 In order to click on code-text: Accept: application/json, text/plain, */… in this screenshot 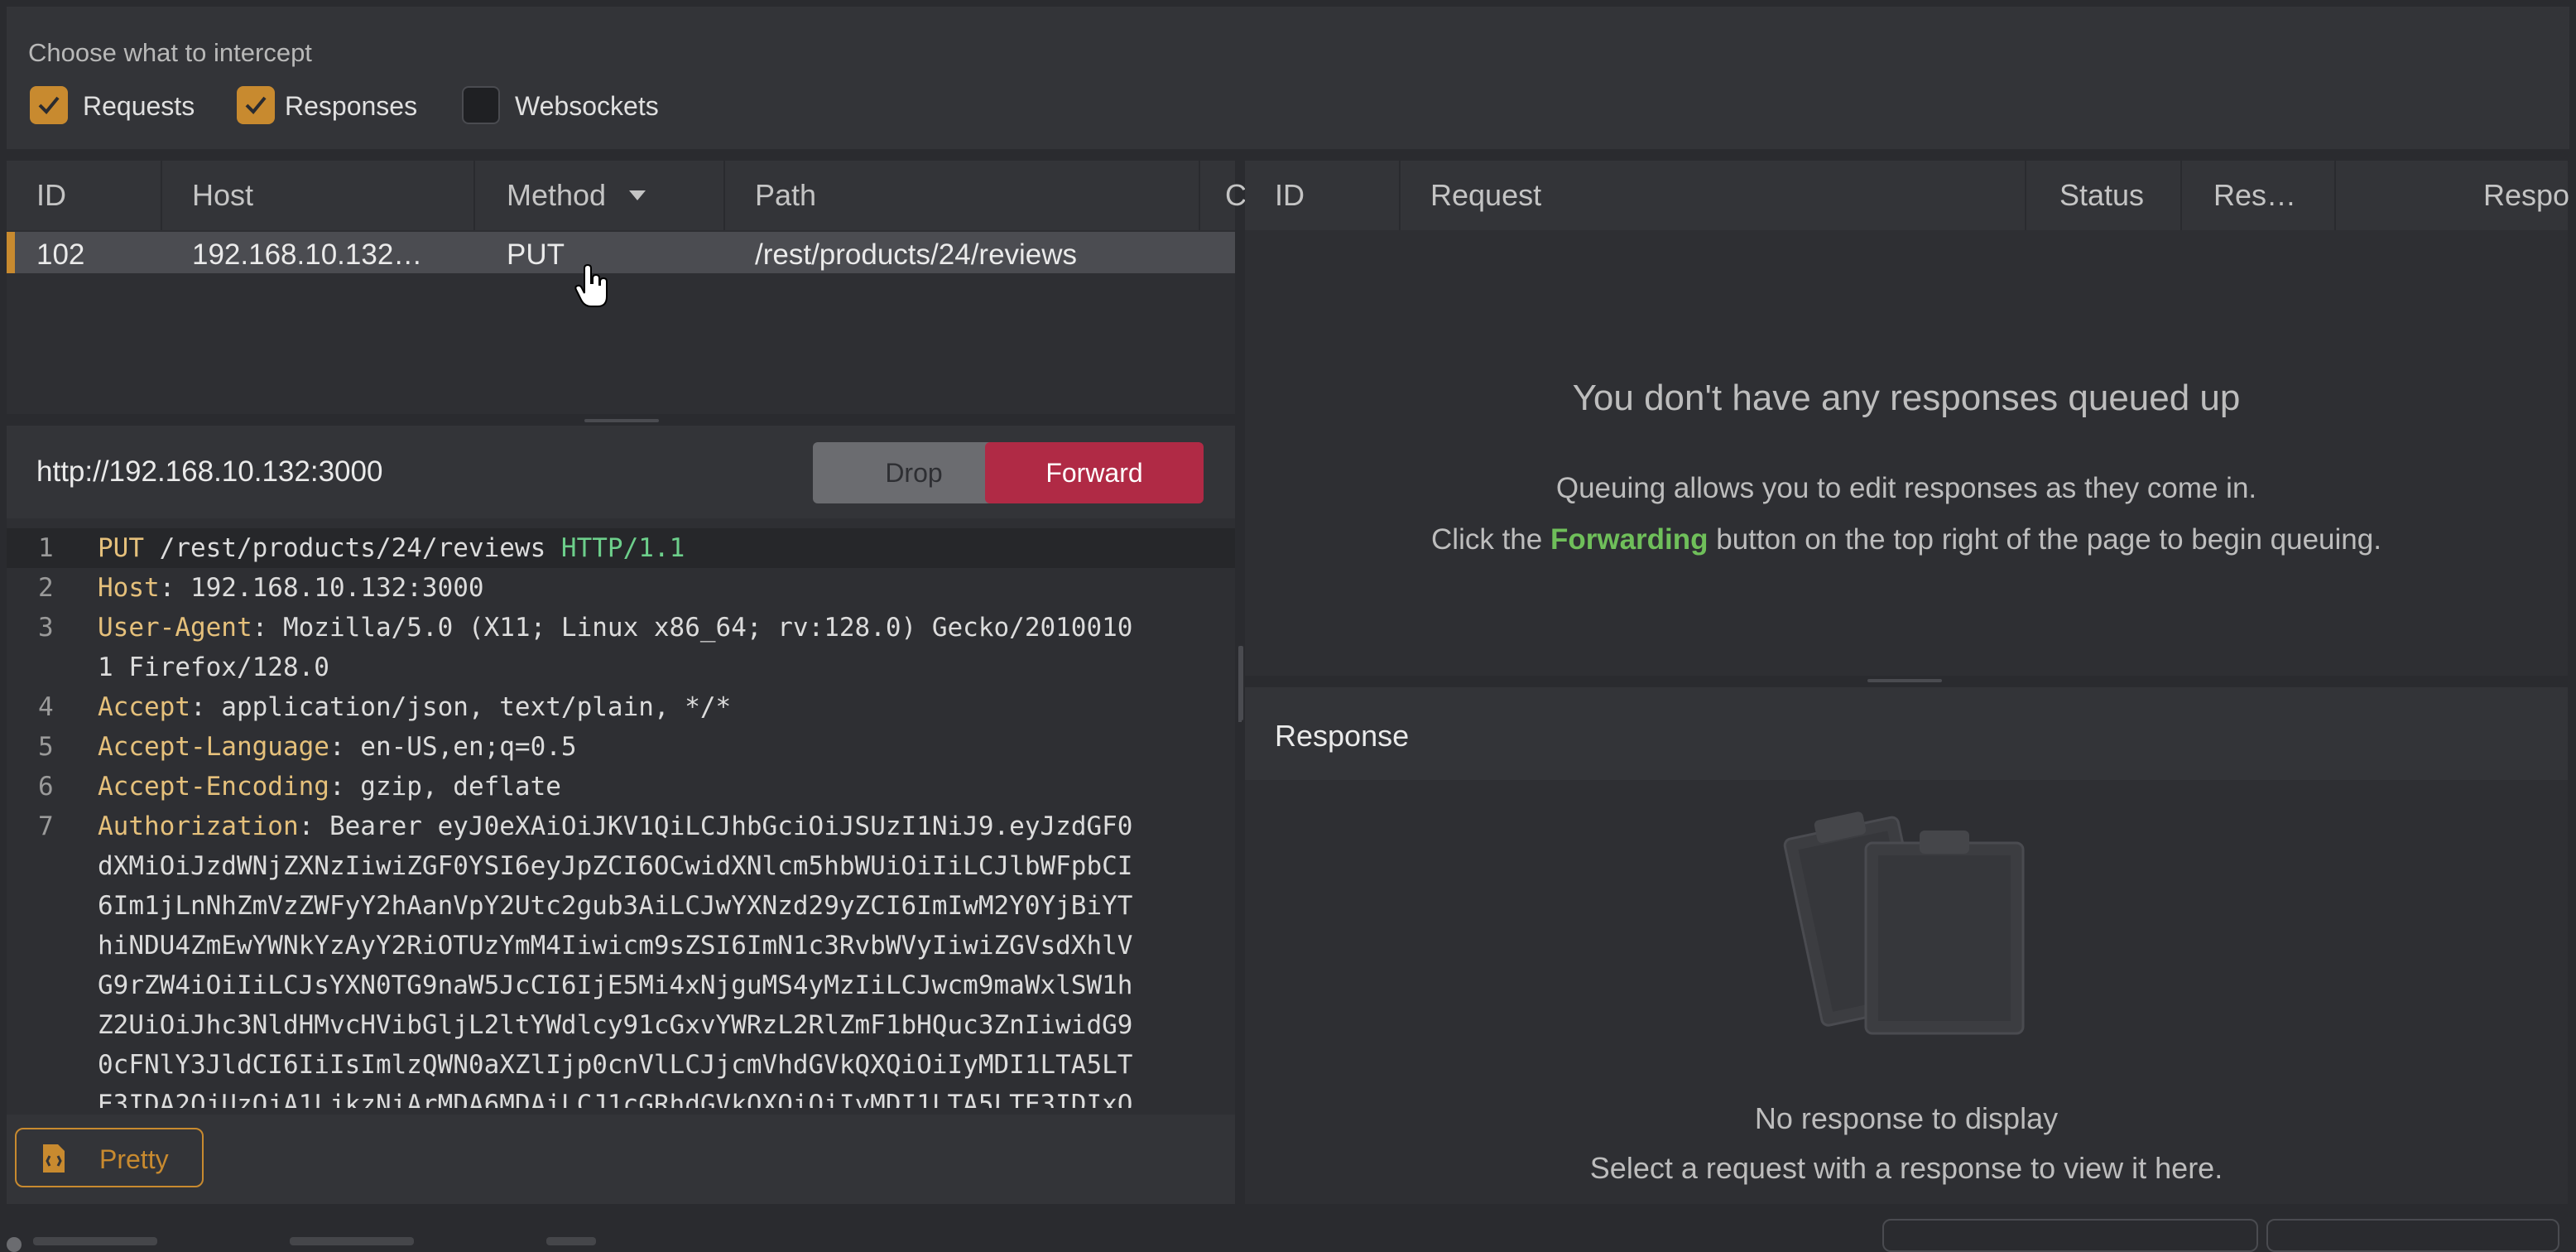, I will do `click(414, 707)`.